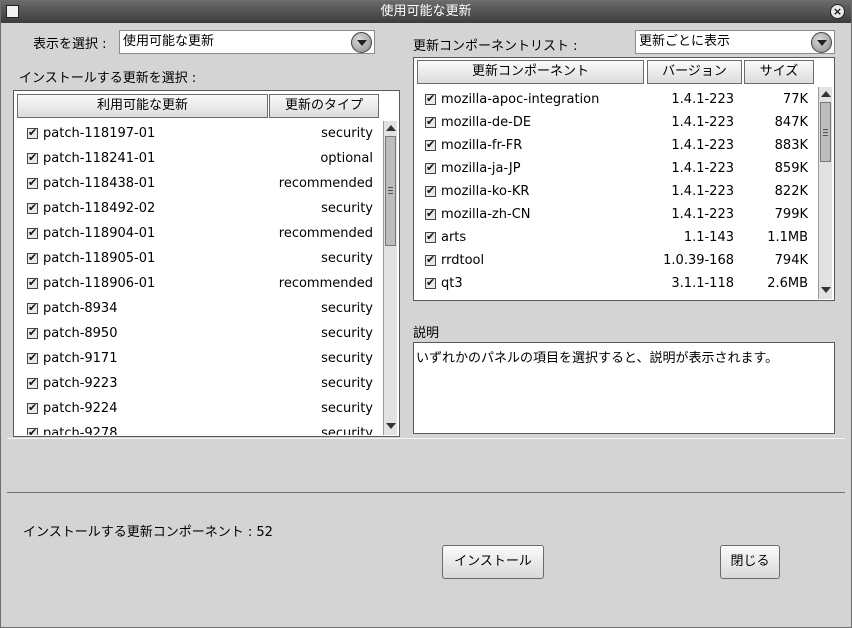  I want to click on update-name: patch-9224, so click(80, 408).